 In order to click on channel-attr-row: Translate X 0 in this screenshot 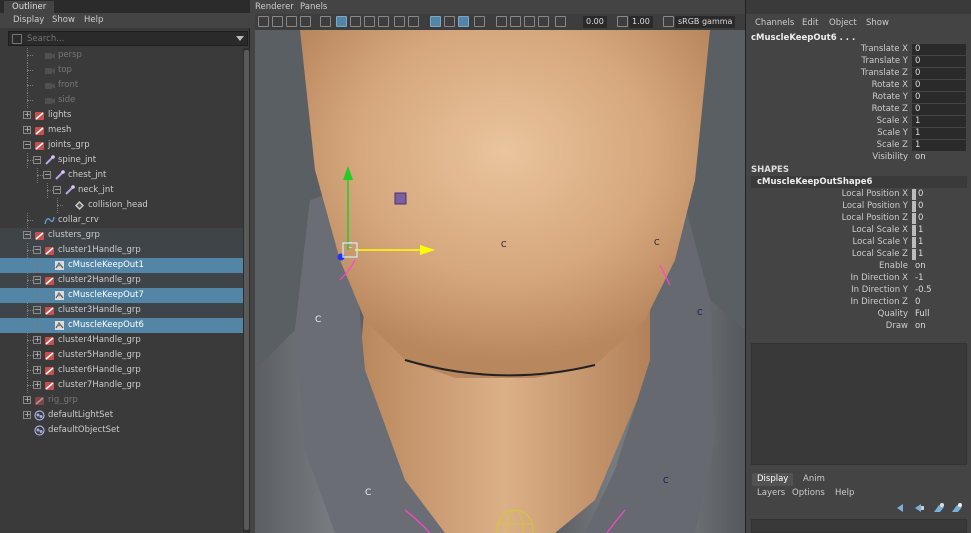, I will do `click(858, 50)`.